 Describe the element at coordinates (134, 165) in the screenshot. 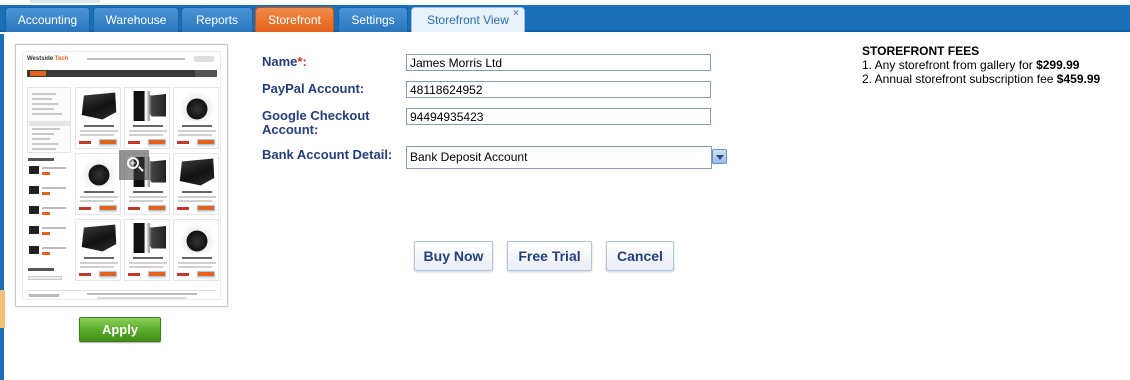

I see `zoom-icon: +` at that location.